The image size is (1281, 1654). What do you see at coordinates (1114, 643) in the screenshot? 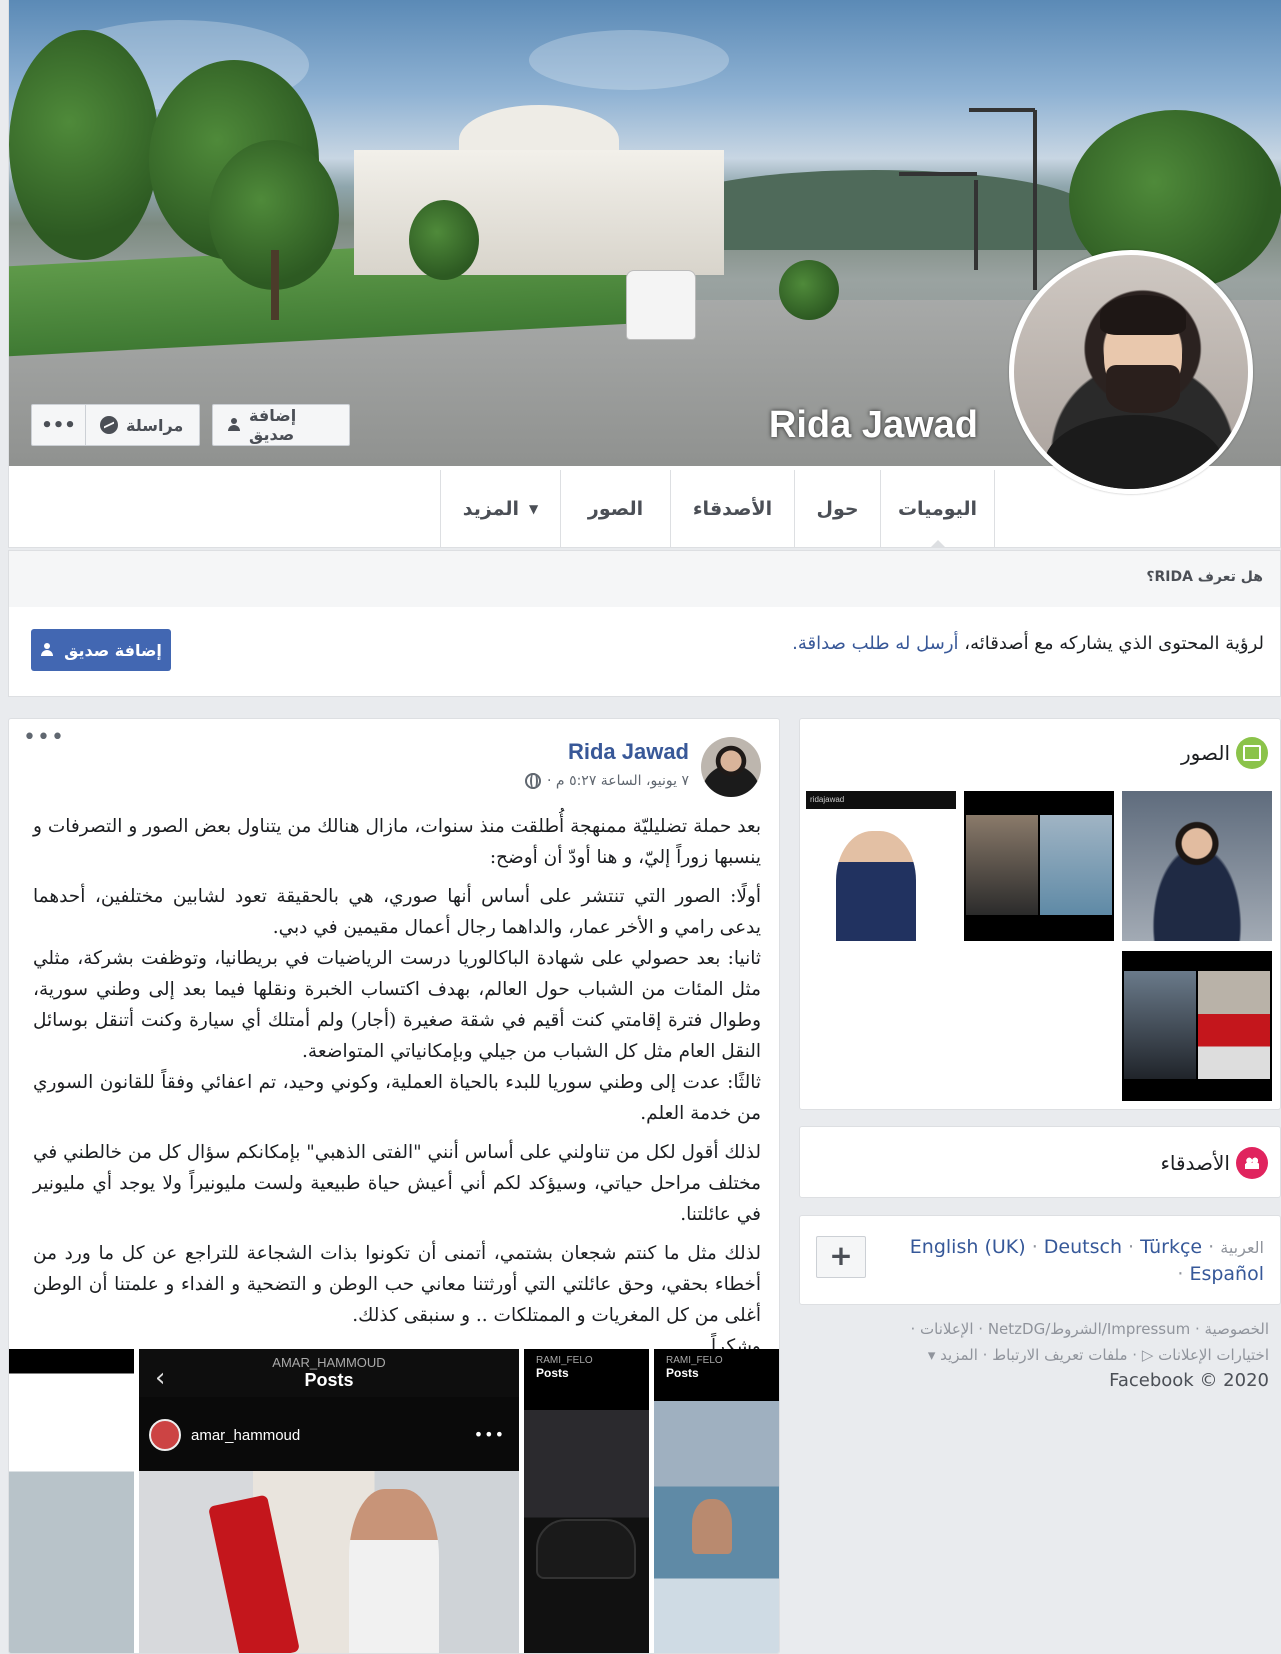
I see `know-box-message: لرؤية المحتوى الذي يشاركه مع أصدقائه،` at bounding box center [1114, 643].